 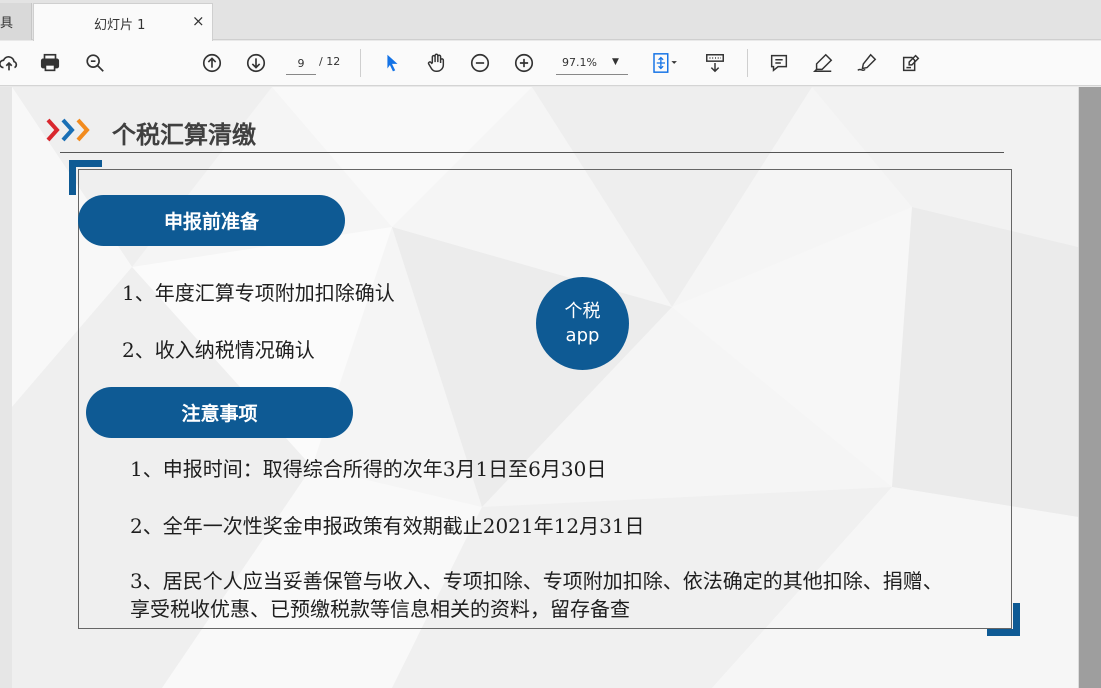 I want to click on section-label-notes: 注意事项, so click(x=219, y=412).